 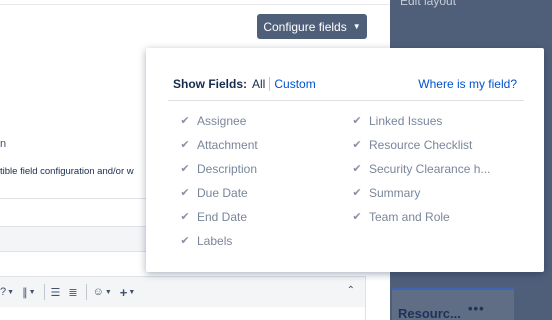 I want to click on editor-toolbar: ? ▼ ∥ ▼ ☰ ≣ ☺ ▼ + ▼ ⌃, so click(x=183, y=292).